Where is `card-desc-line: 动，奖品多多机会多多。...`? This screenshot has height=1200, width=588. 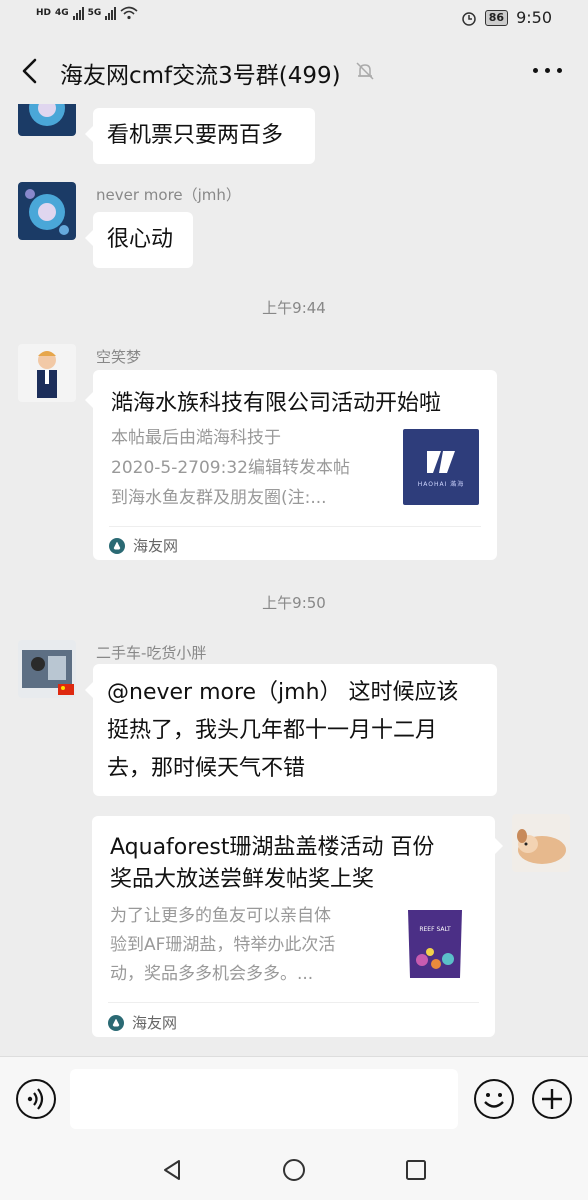 card-desc-line: 动，奖品多多机会多多。... is located at coordinates (212, 974).